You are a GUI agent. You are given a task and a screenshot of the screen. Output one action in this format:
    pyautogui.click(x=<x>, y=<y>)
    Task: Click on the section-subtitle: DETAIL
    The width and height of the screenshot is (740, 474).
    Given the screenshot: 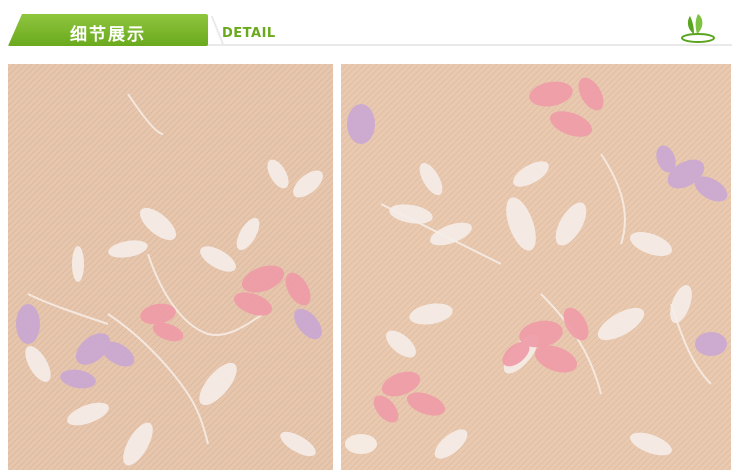 What is the action you would take?
    pyautogui.click(x=249, y=33)
    